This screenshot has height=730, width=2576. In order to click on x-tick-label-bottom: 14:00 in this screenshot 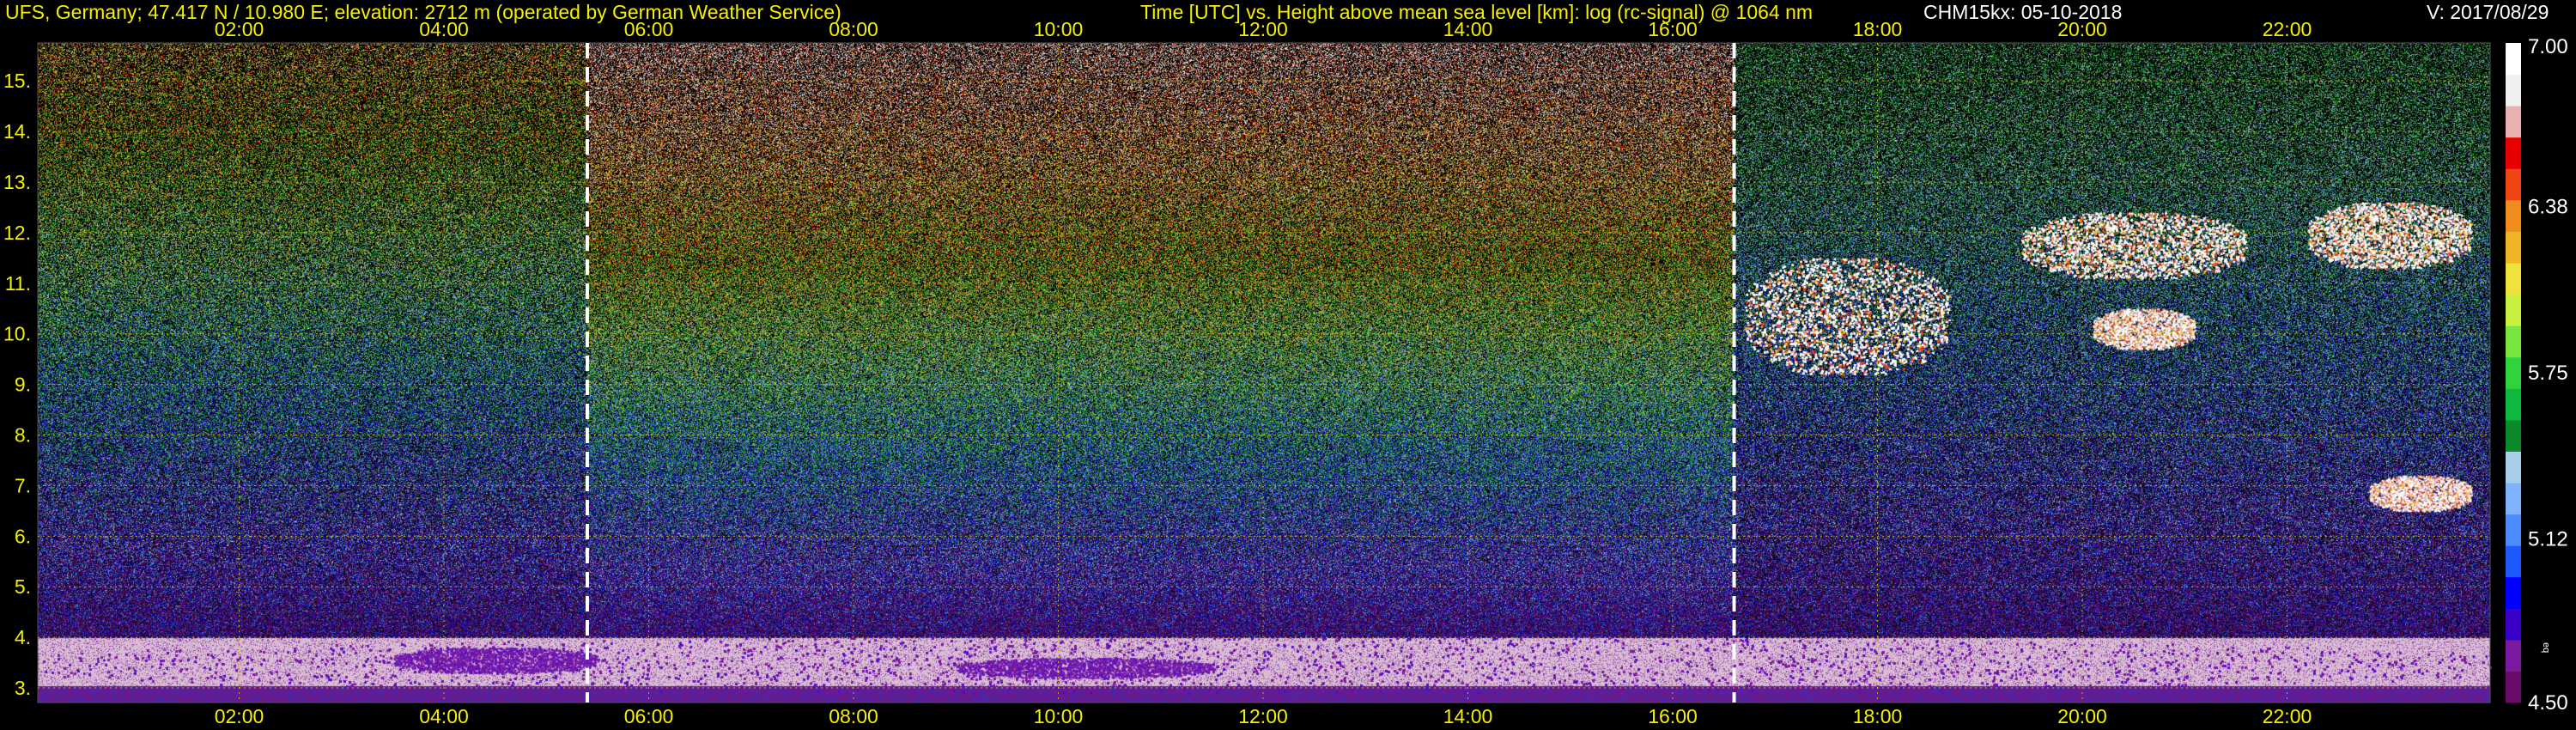, I will do `click(1468, 716)`.